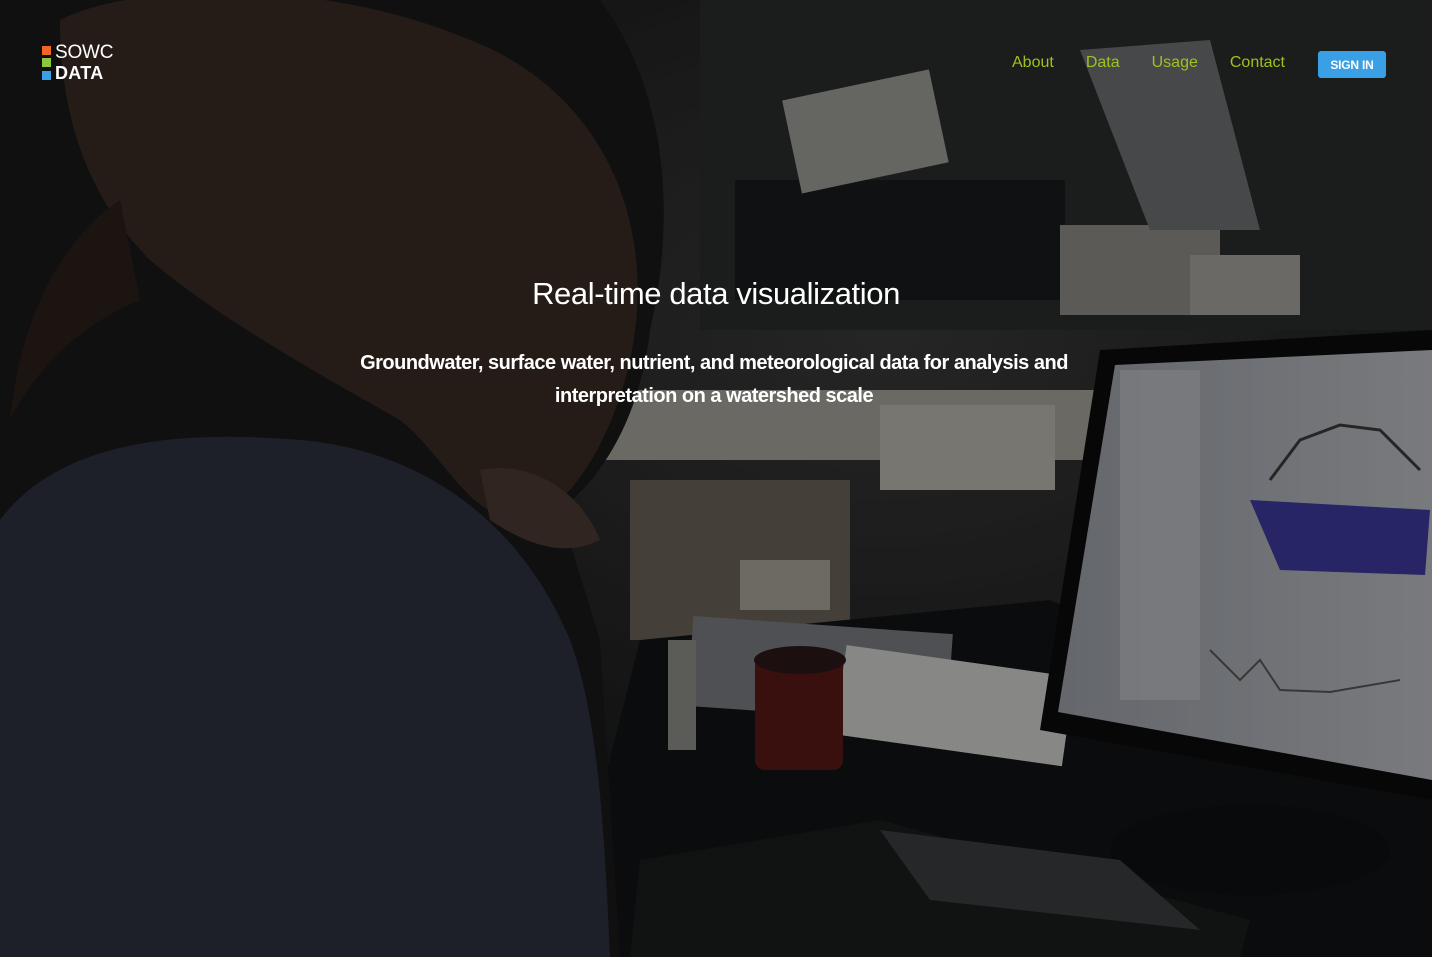 The height and width of the screenshot is (957, 1432). Describe the element at coordinates (1033, 63) in the screenshot. I see `nav-link-about: About` at that location.